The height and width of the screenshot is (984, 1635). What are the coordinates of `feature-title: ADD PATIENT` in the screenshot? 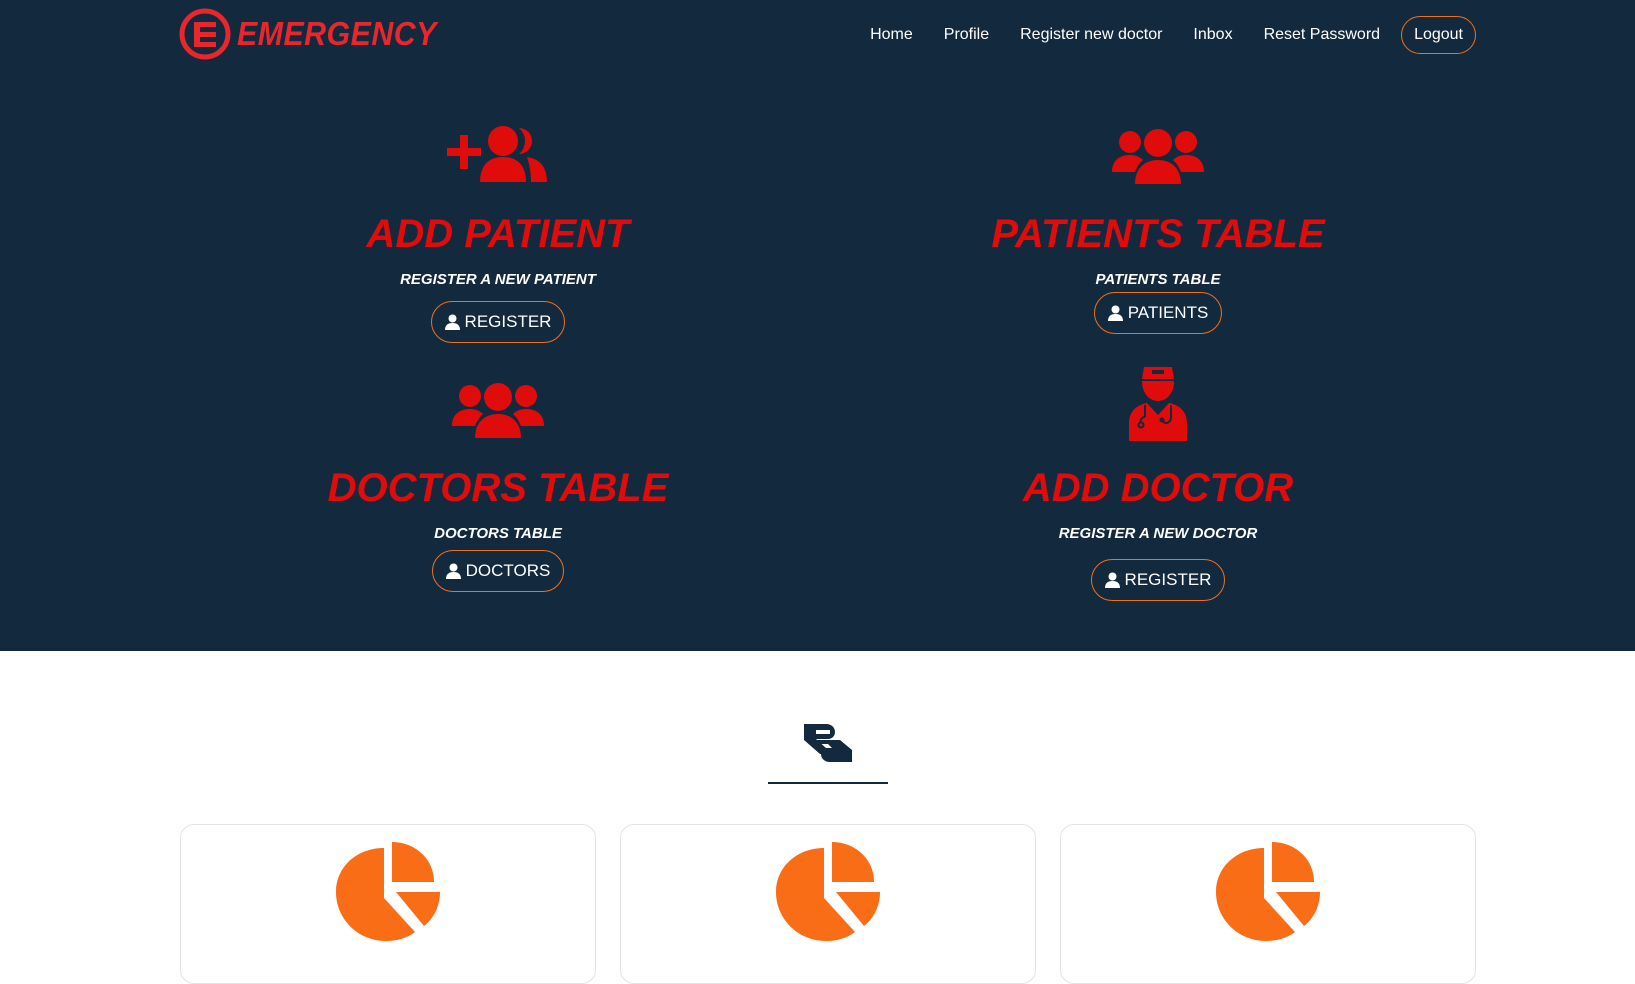 It's located at (498, 234).